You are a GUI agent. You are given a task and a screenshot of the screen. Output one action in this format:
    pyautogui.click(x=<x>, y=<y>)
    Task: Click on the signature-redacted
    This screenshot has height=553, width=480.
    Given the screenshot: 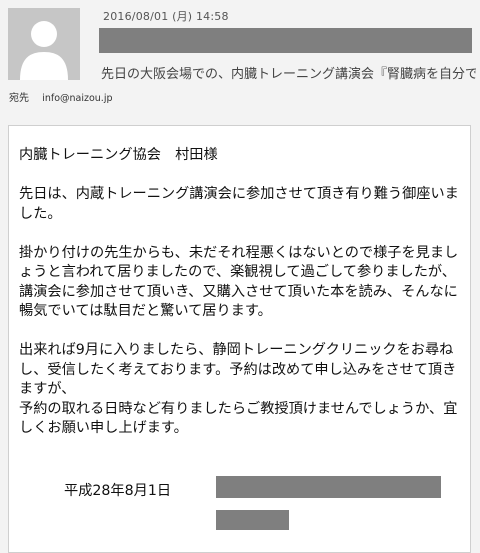 What is the action you would take?
    pyautogui.click(x=328, y=487)
    